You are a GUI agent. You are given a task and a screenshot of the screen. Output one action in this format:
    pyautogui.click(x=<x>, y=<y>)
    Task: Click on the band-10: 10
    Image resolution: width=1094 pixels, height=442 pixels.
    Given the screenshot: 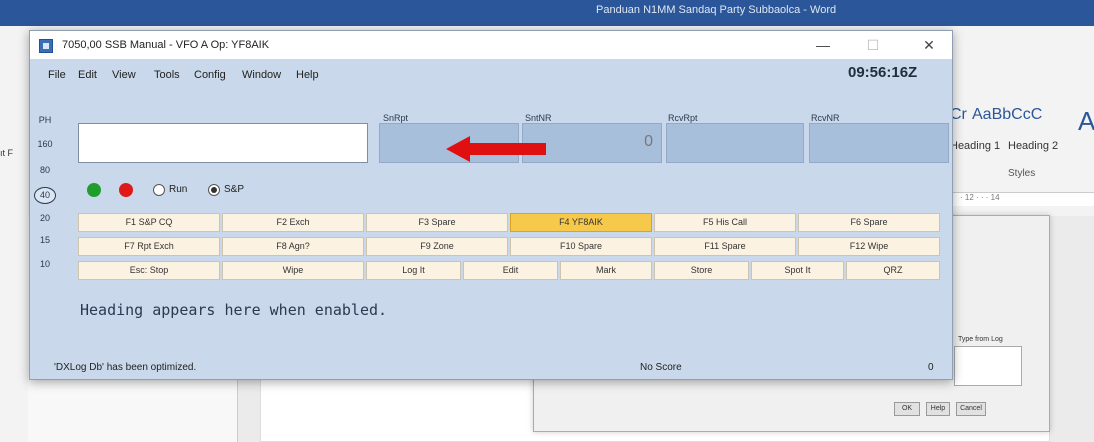 What is the action you would take?
    pyautogui.click(x=45, y=264)
    